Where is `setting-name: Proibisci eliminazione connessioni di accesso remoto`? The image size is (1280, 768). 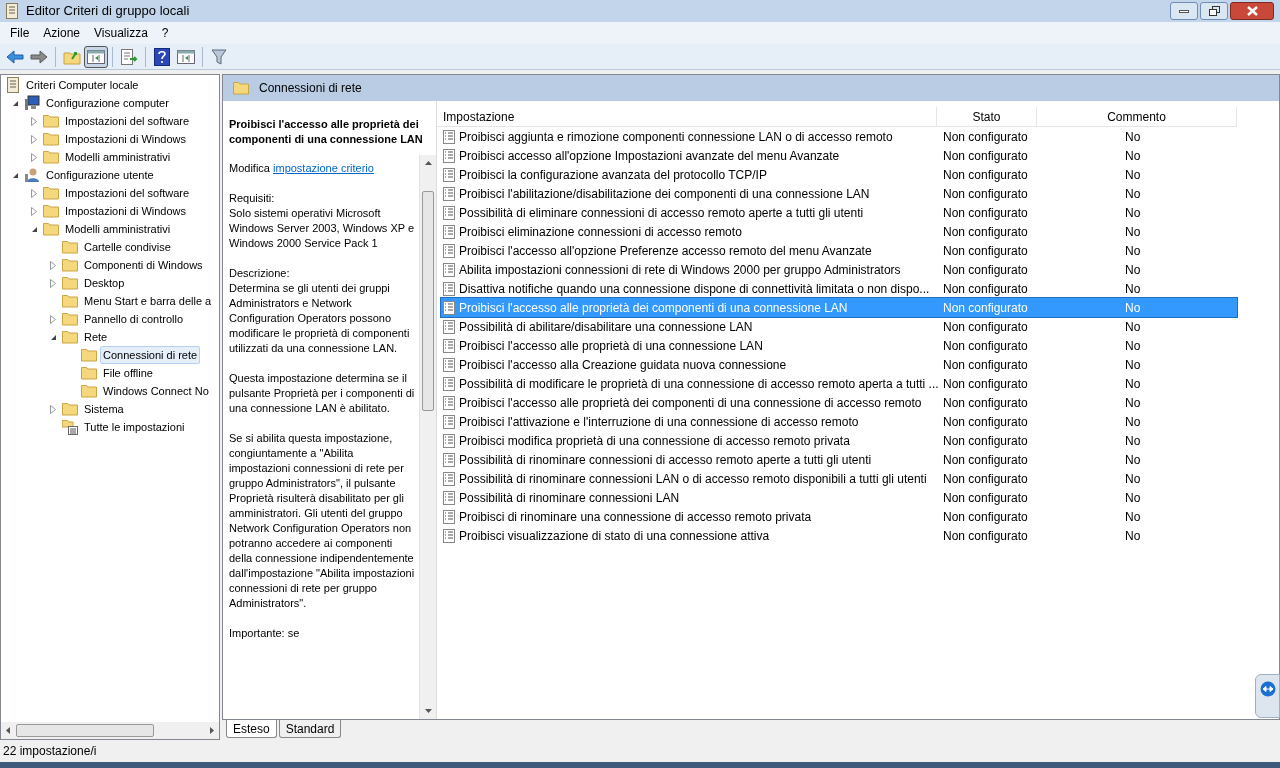
setting-name: Proibisci eliminazione connessioni di accesso remoto is located at coordinates (600, 232).